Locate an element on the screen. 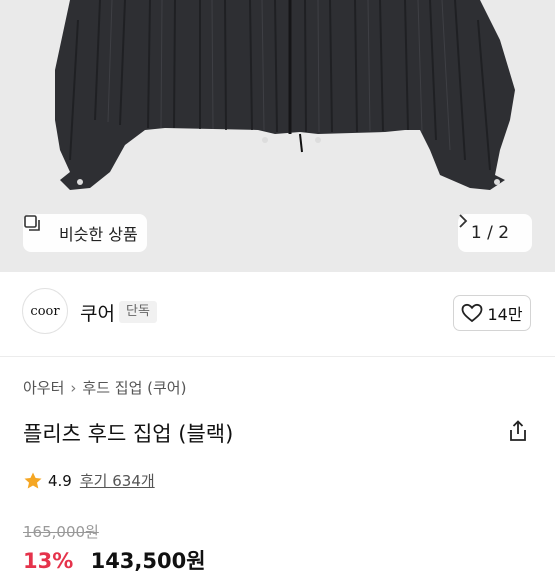 This screenshot has width=555, height=575. similar-products-button: 비슷한 상품 is located at coordinates (85, 233).